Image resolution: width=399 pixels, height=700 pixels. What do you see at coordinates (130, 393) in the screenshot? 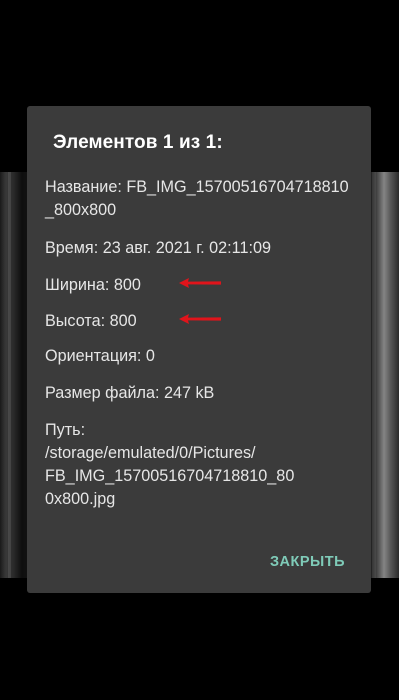
I see `file-size-field: Размер файла: 247 kB` at bounding box center [130, 393].